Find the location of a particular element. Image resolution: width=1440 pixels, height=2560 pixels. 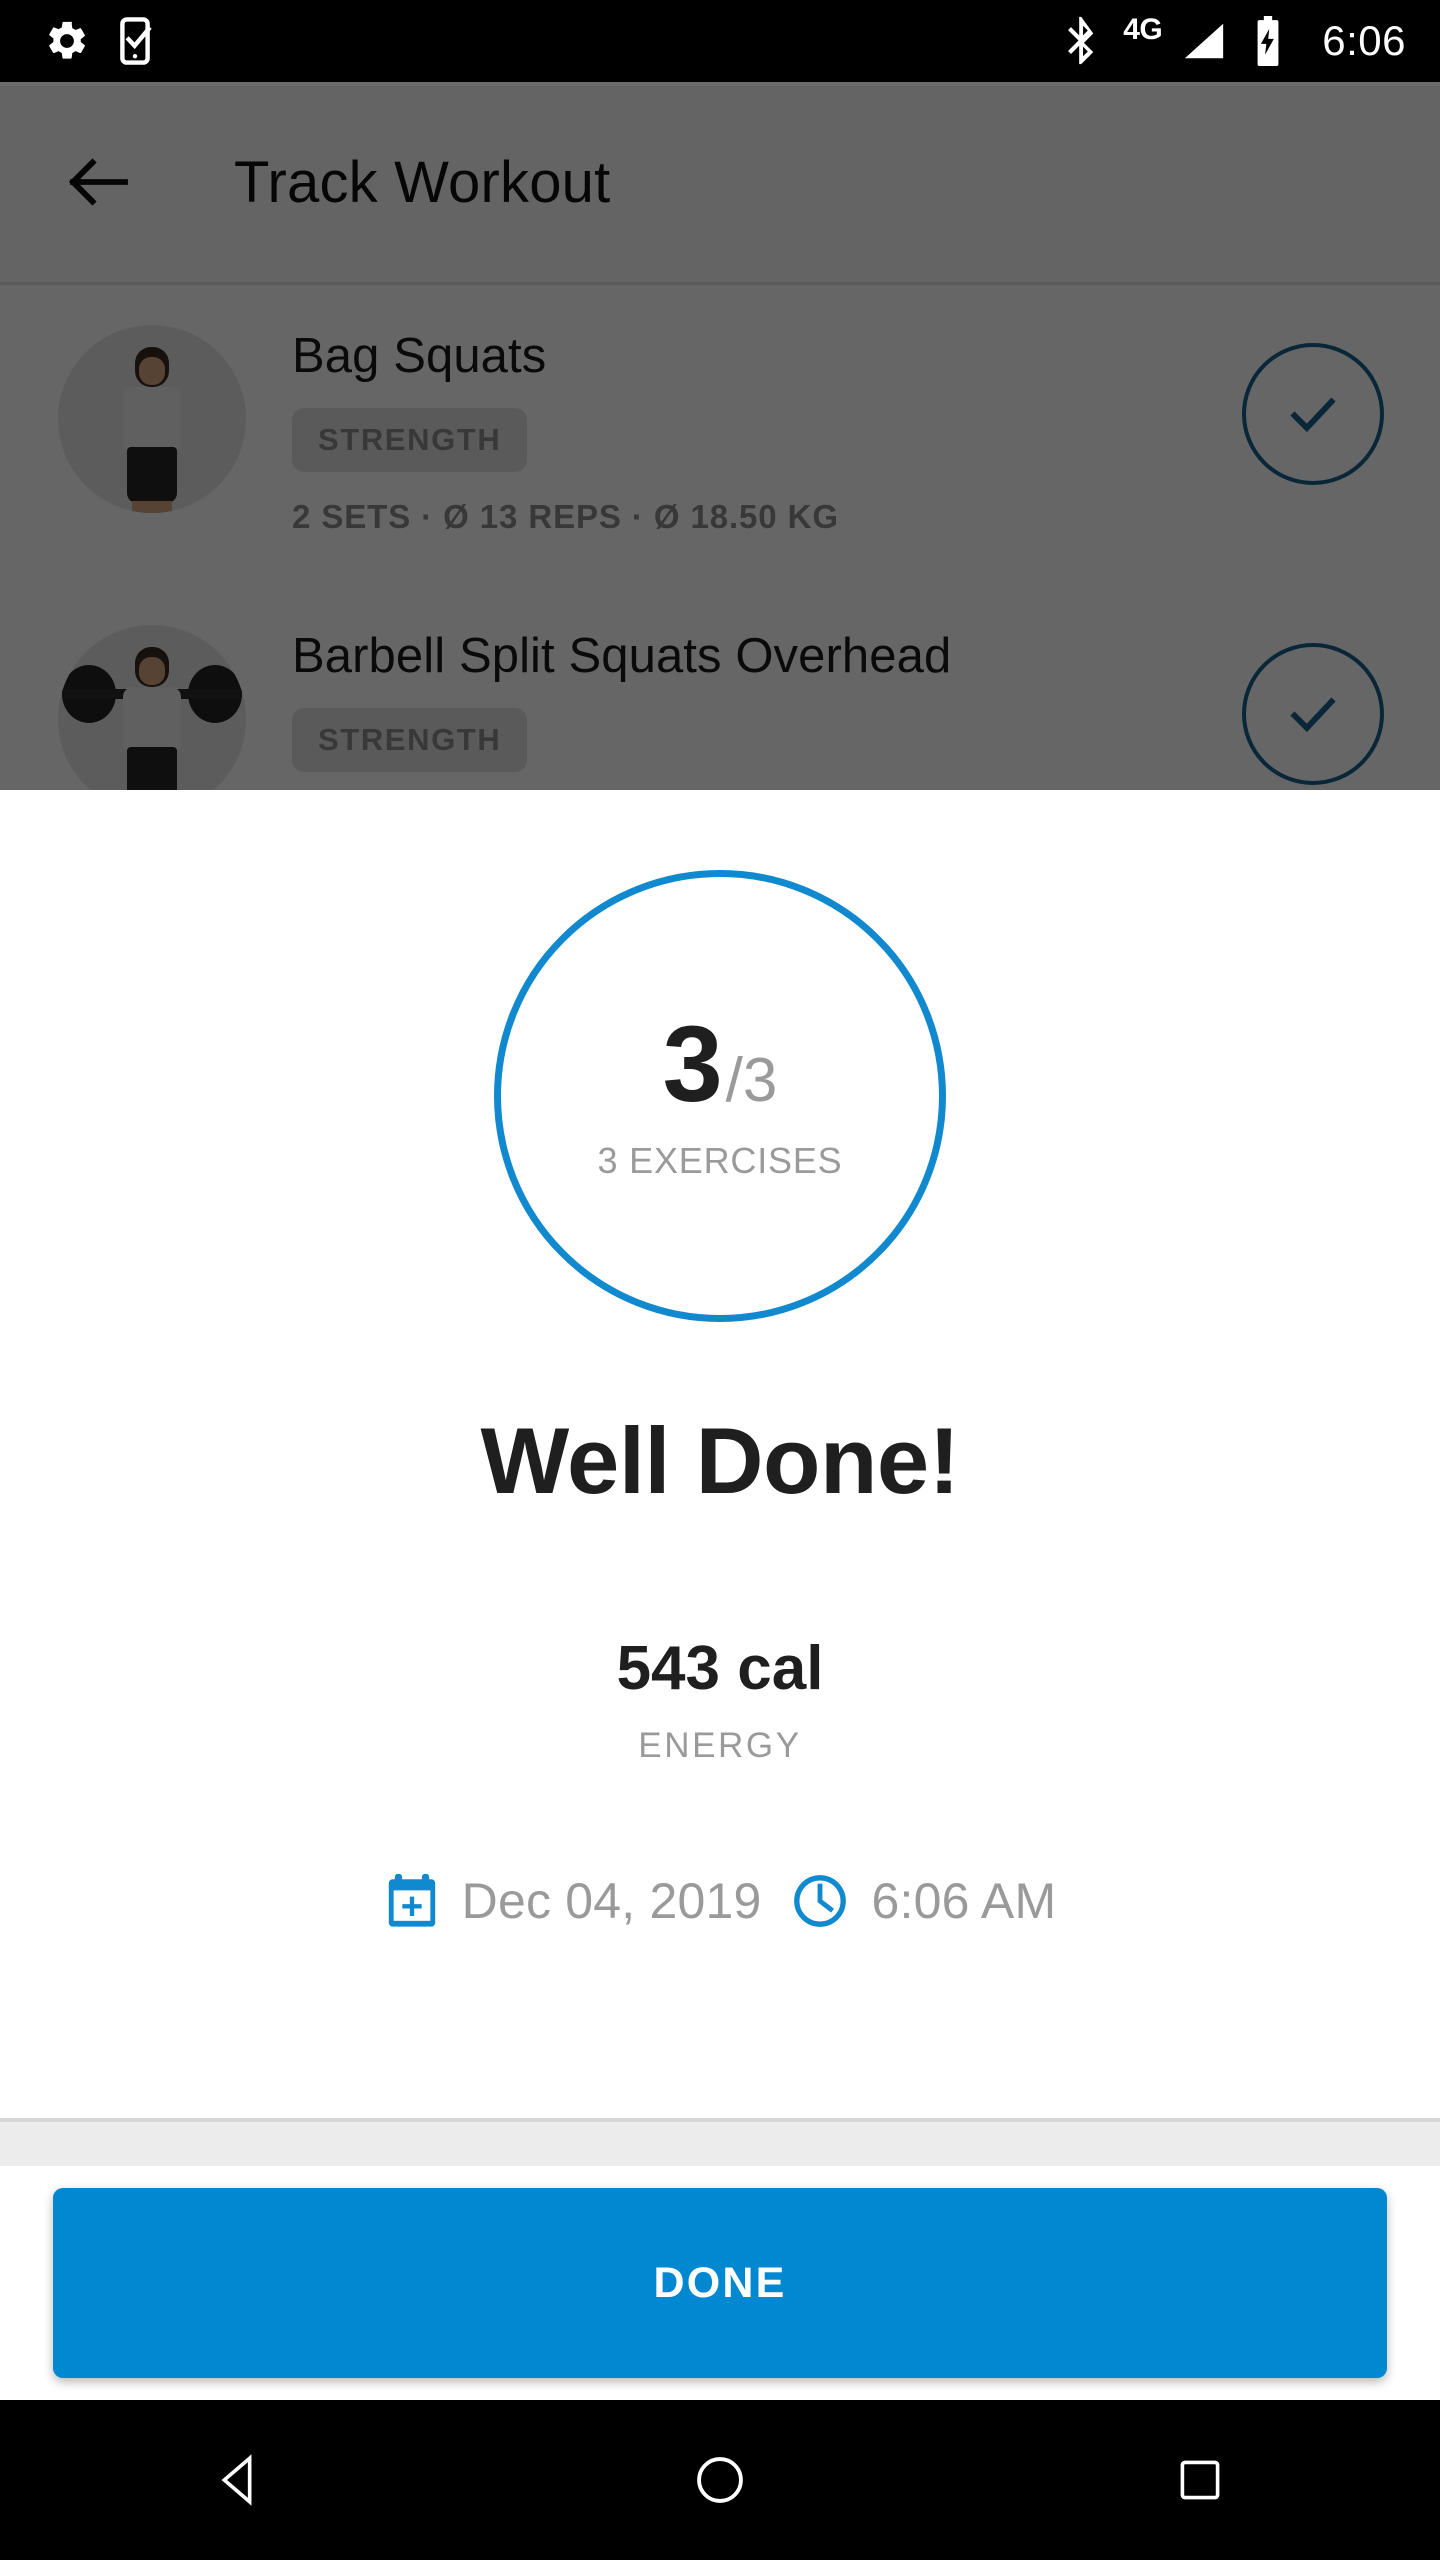

workout-datetime-row: Dec 04, 2019 6:06 AM is located at coordinates (720, 1901).